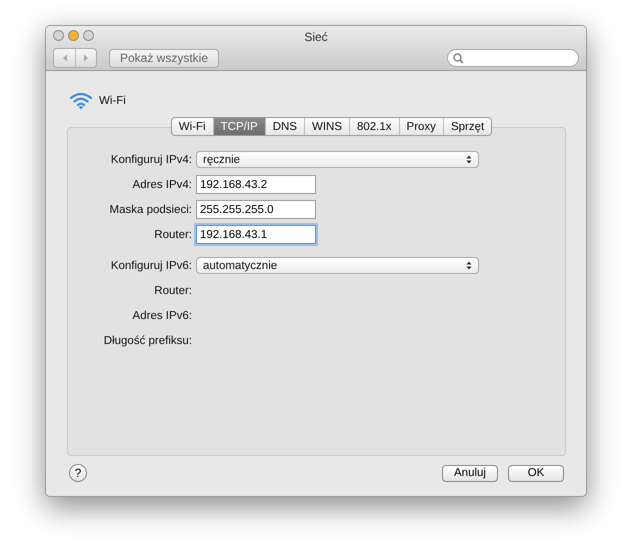  I want to click on help-button: ?, so click(78, 473).